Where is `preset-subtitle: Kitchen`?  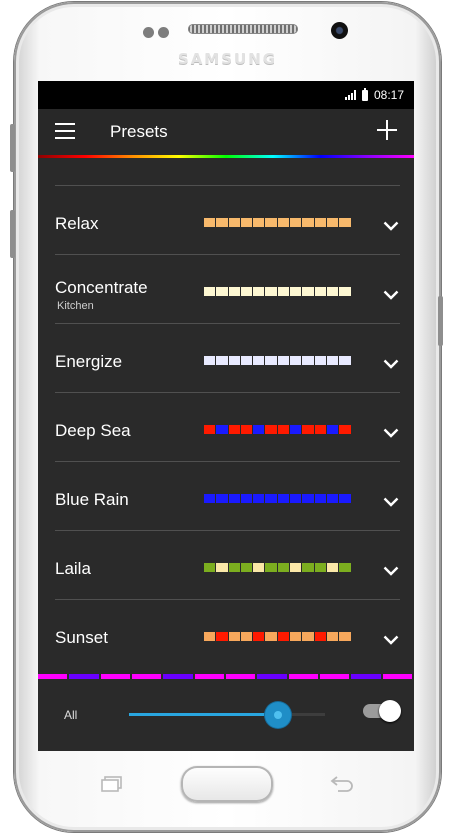 preset-subtitle: Kitchen is located at coordinates (75, 306).